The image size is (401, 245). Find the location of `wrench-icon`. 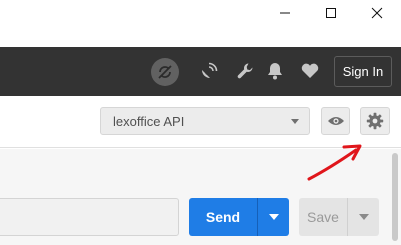

wrench-icon is located at coordinates (245, 71).